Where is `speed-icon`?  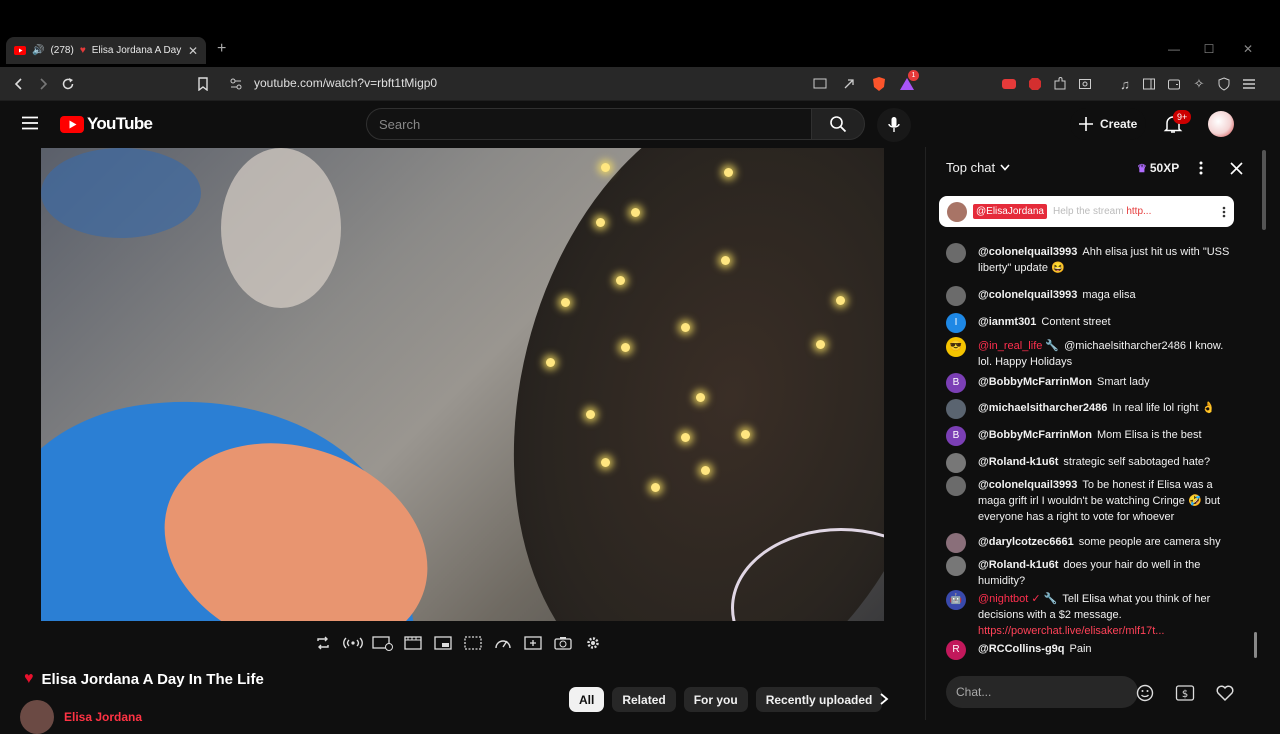
speed-icon is located at coordinates (503, 643).